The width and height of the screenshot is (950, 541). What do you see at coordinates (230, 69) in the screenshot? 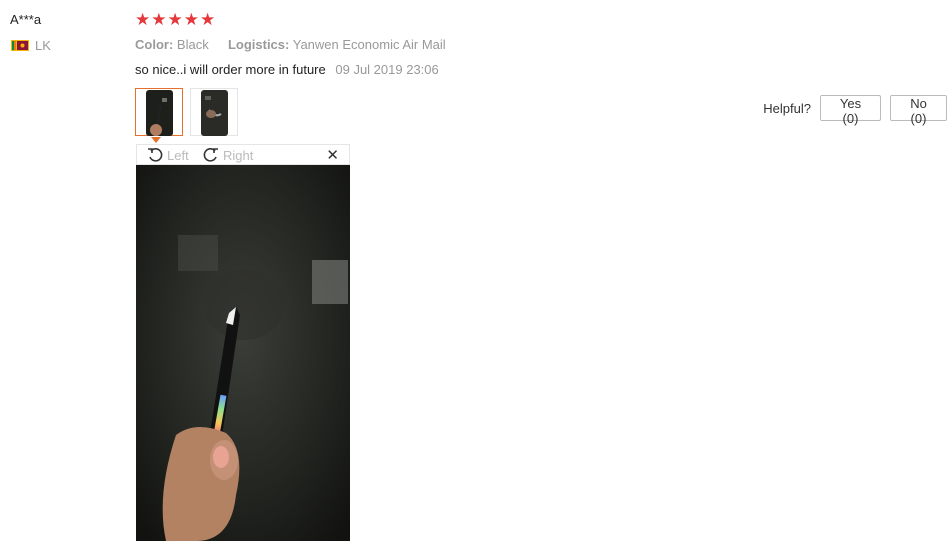
I see `review-text: so nice..i will order more in future` at bounding box center [230, 69].